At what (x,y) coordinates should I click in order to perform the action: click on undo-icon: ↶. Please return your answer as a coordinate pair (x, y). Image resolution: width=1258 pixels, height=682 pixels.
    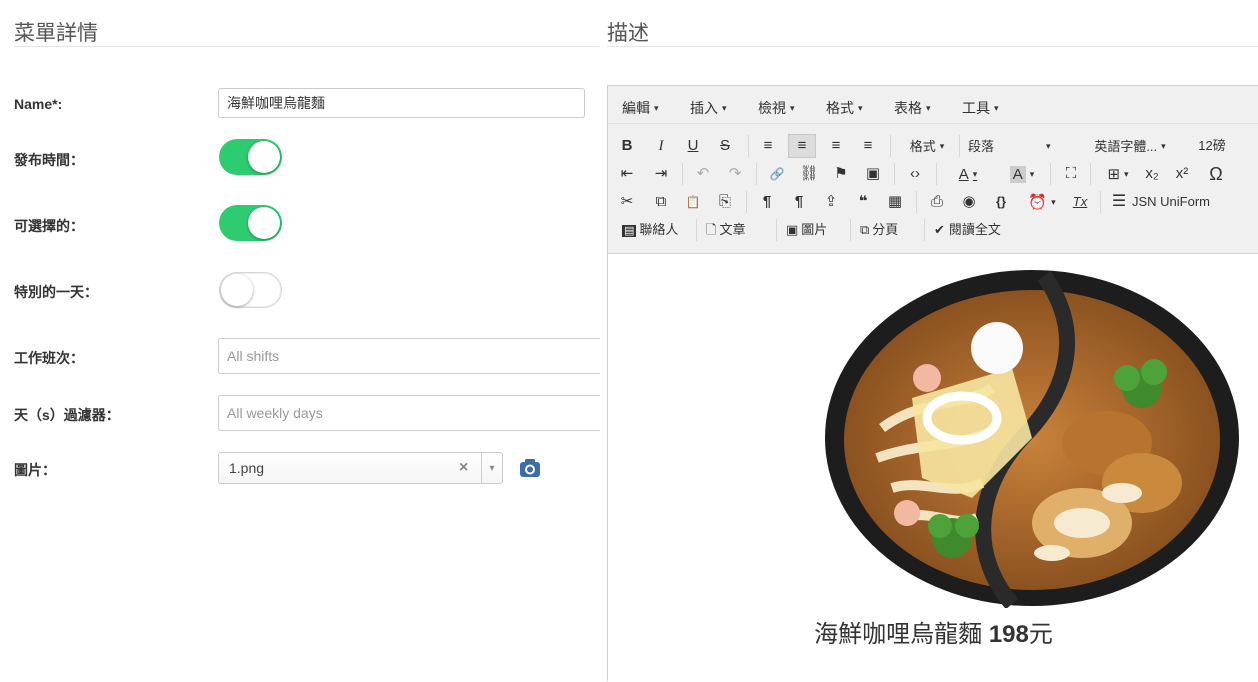
    Looking at the image, I should click on (703, 174).